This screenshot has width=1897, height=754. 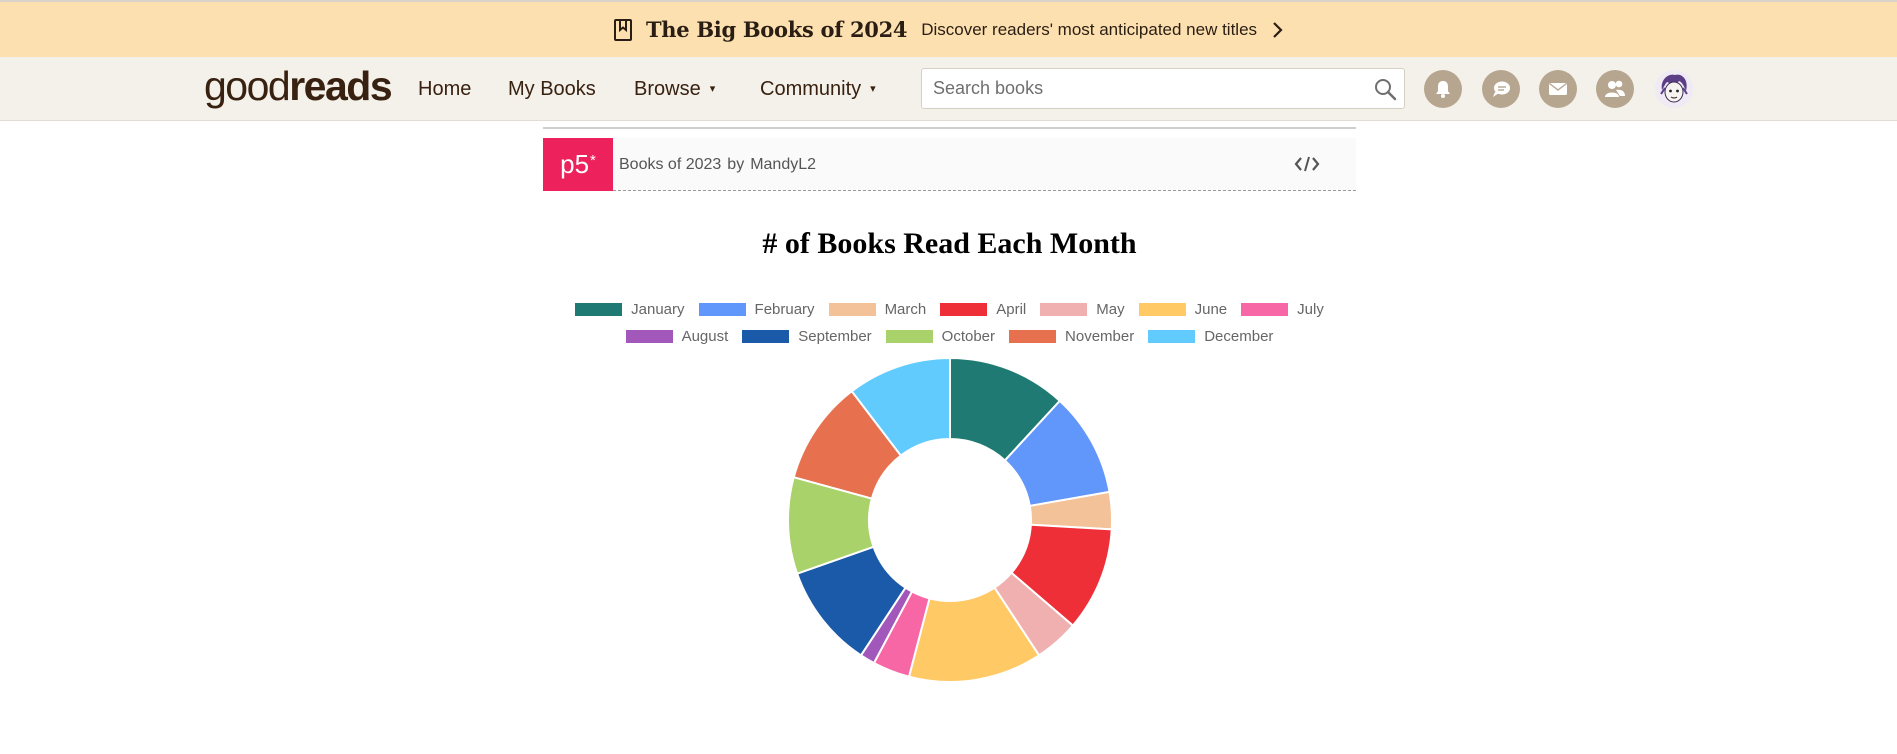 What do you see at coordinates (1385, 89) in the screenshot?
I see `search-icon` at bounding box center [1385, 89].